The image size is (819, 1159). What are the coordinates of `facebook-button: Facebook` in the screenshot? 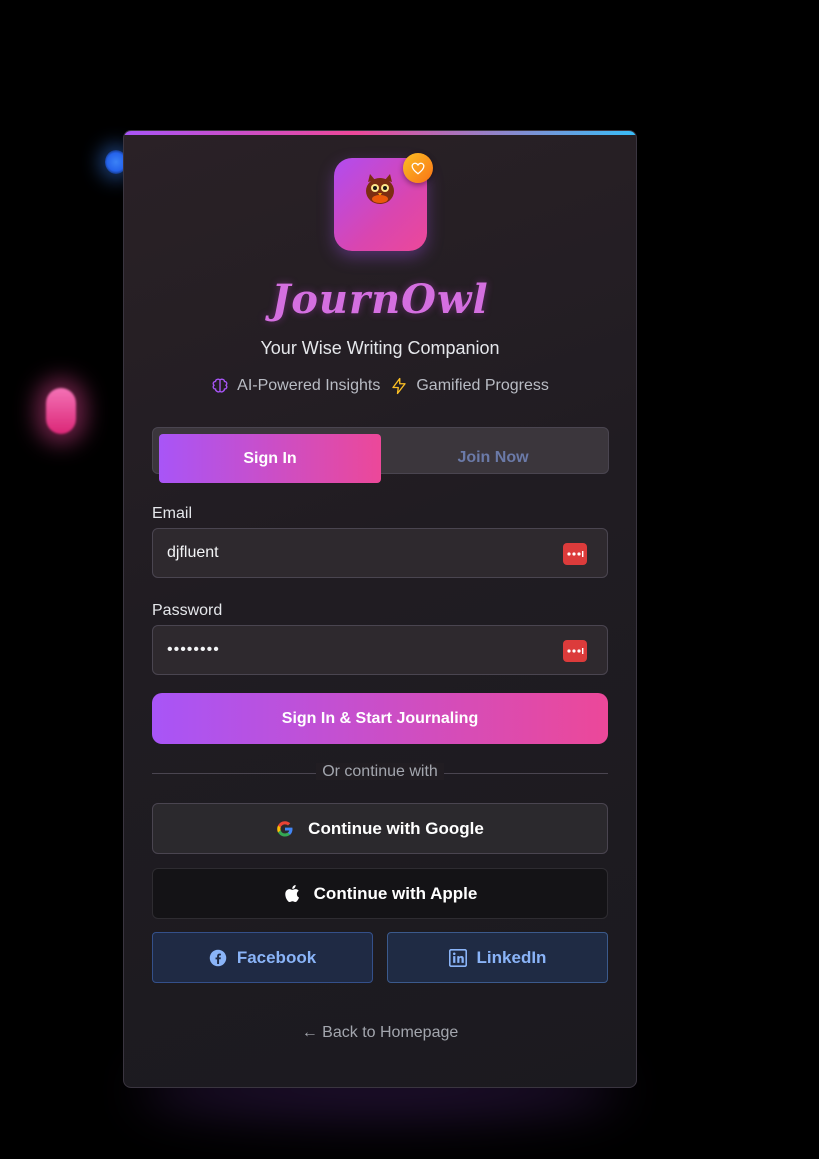 It's located at (262, 957).